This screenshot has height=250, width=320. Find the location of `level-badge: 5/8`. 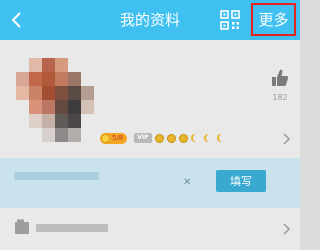

level-badge: 5/8 is located at coordinates (114, 138).